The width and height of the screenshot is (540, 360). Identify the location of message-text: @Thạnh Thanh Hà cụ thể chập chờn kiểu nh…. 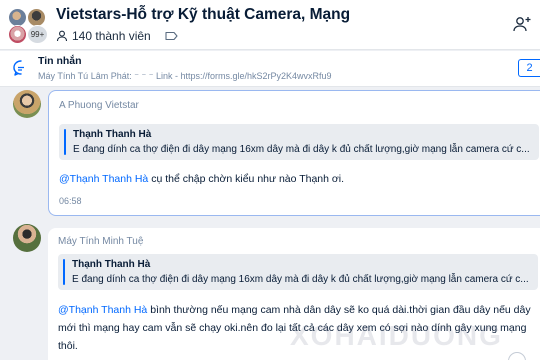
(201, 179).